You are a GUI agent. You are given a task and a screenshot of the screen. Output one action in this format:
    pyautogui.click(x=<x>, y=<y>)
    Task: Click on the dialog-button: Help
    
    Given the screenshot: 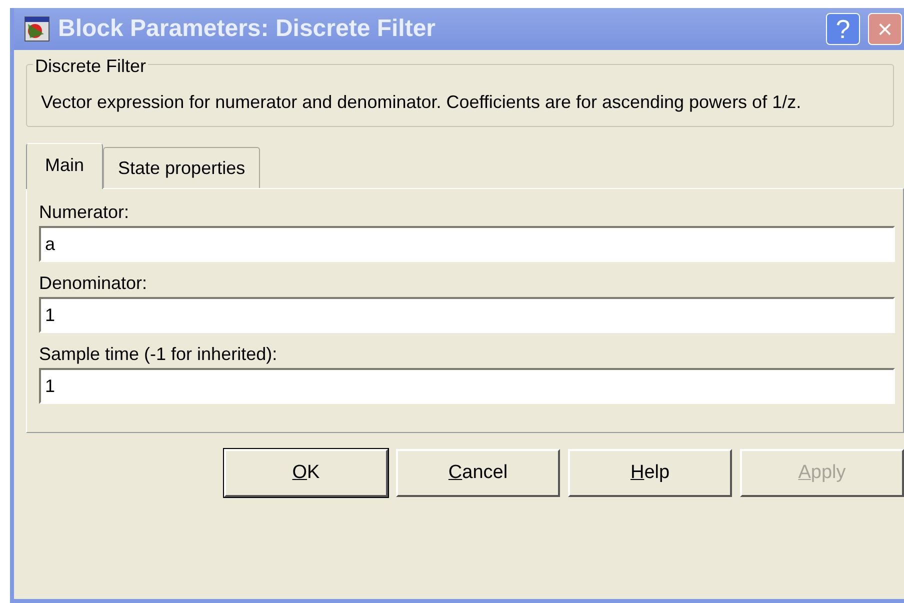 What is the action you would take?
    pyautogui.click(x=650, y=473)
    